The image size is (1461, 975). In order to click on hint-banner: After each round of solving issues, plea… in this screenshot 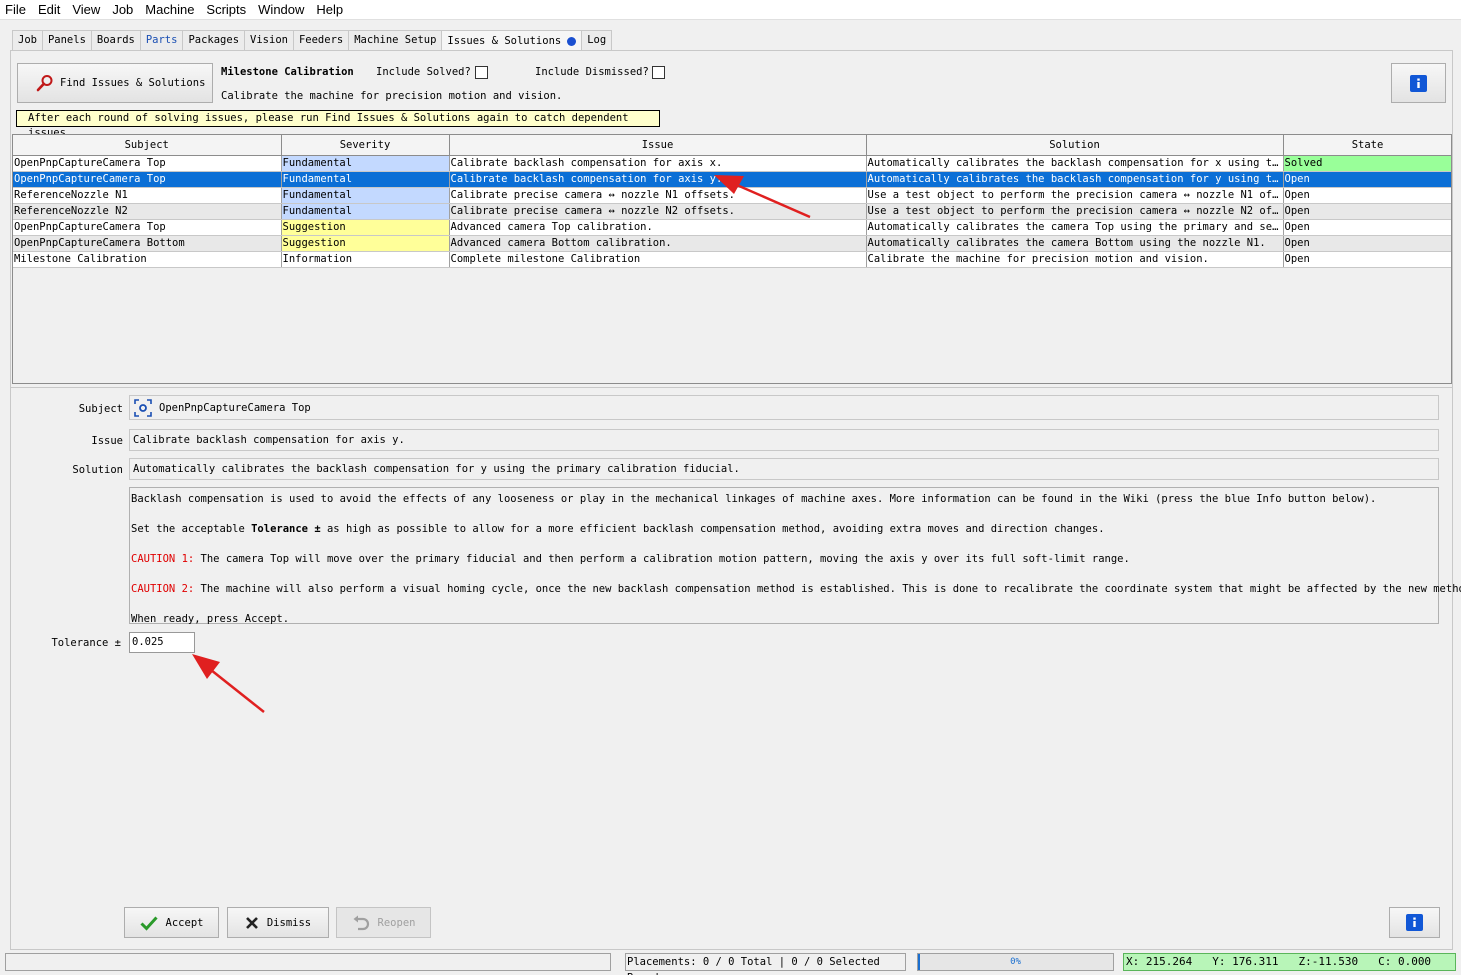, I will do `click(338, 124)`.